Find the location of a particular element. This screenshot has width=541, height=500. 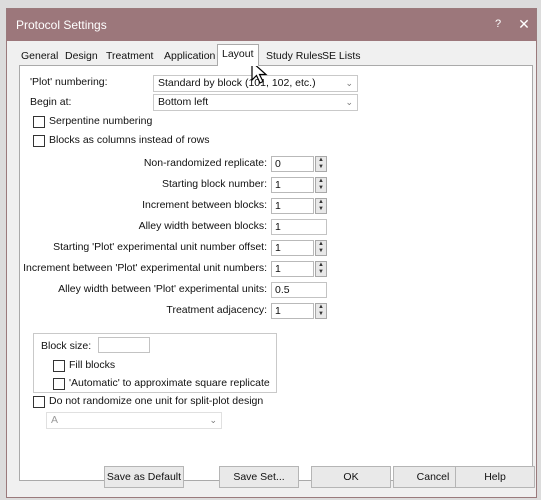

increment-blocks-spinner: ▲ ▼ is located at coordinates (321, 206).